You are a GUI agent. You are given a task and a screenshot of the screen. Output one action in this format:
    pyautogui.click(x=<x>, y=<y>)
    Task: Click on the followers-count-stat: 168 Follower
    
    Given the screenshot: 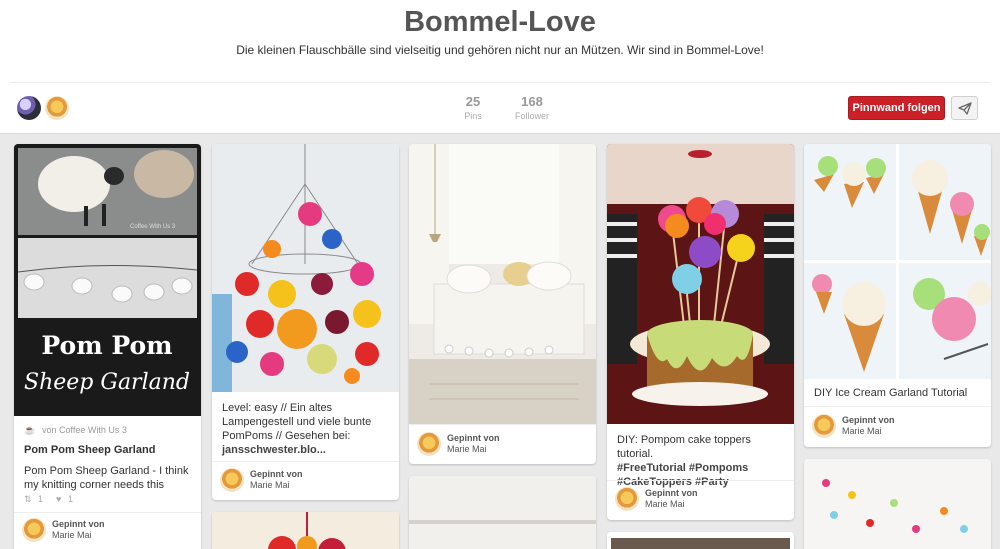 What is the action you would take?
    pyautogui.click(x=532, y=107)
    